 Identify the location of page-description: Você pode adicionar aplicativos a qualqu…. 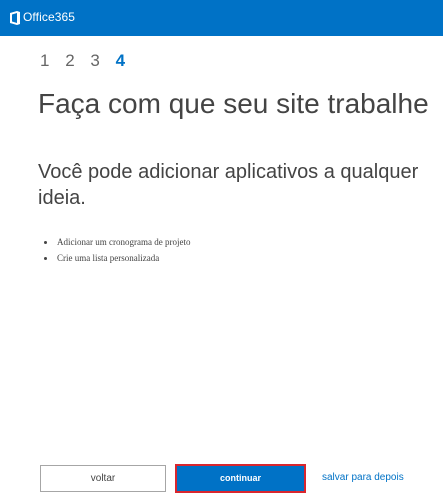
(228, 185).